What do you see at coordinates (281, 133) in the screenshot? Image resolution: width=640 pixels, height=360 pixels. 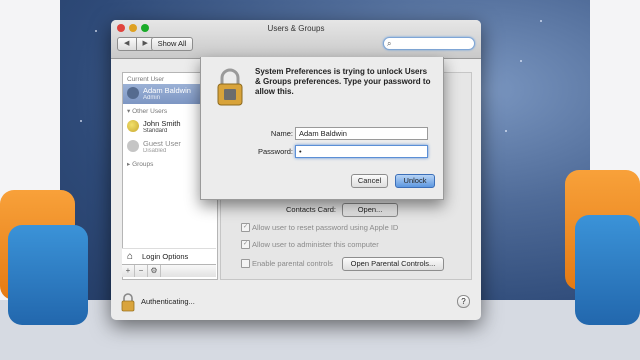 I see `name-label: Name:` at bounding box center [281, 133].